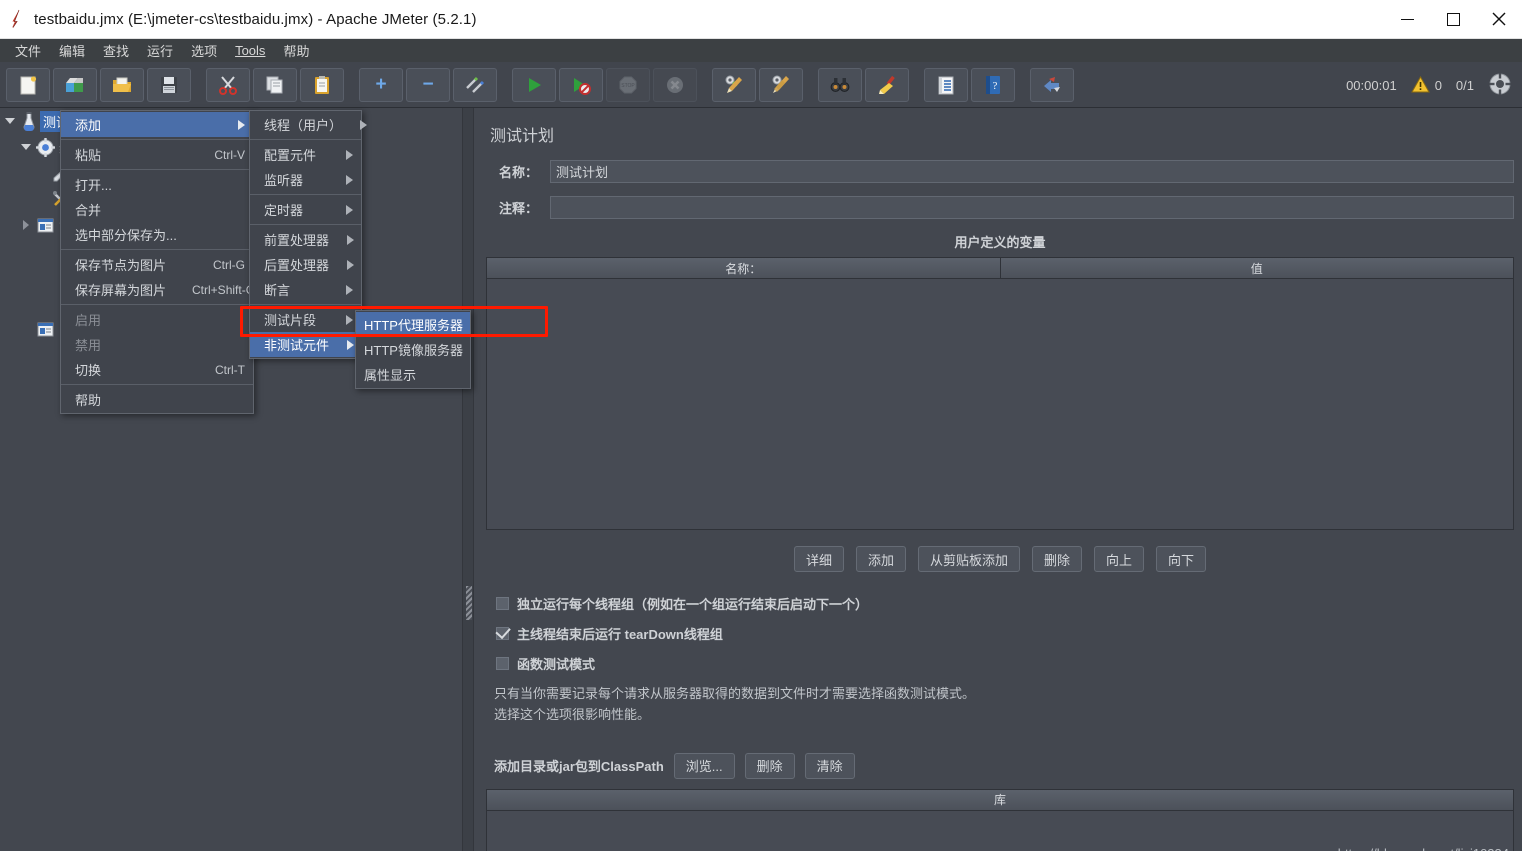 The image size is (1522, 851). Describe the element at coordinates (309, 124) in the screenshot. I see `add-threads-users: 线程（用户）` at that location.